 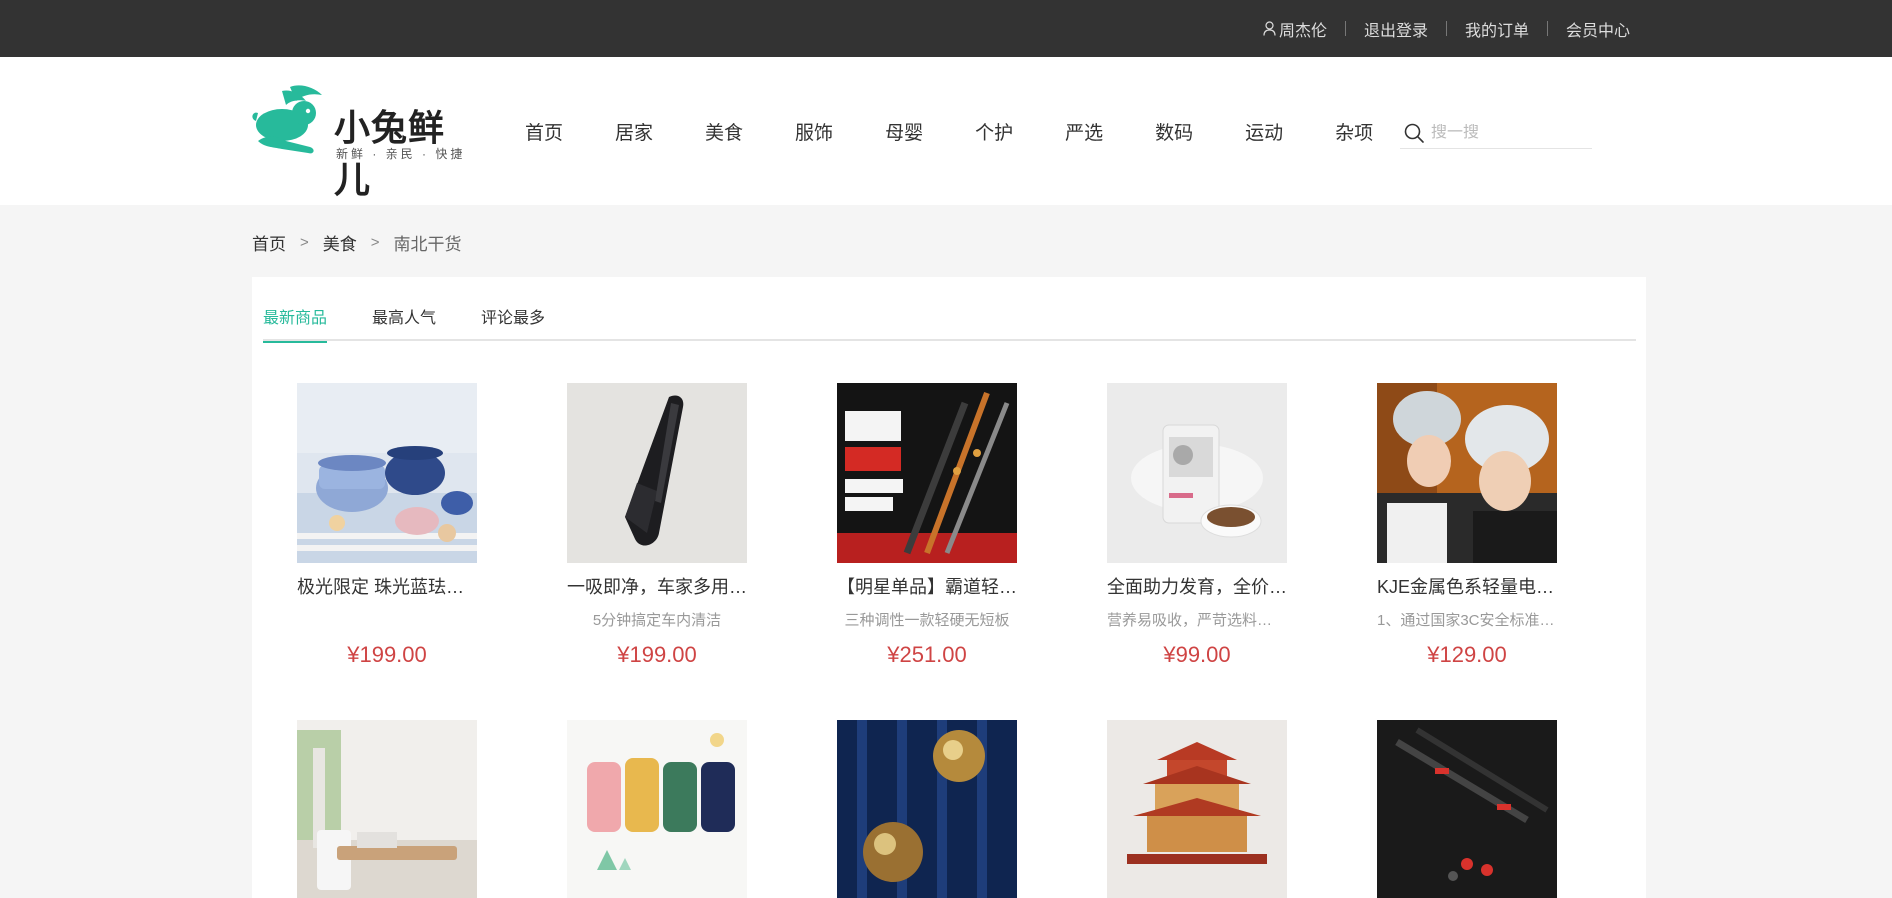 What do you see at coordinates (634, 131) in the screenshot?
I see `nav-item-home-living: 居家` at bounding box center [634, 131].